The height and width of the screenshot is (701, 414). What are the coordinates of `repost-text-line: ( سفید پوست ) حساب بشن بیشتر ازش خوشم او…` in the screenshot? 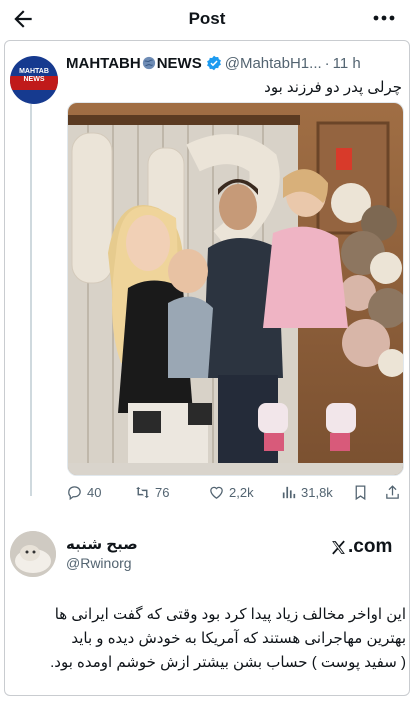 It's located at (228, 662).